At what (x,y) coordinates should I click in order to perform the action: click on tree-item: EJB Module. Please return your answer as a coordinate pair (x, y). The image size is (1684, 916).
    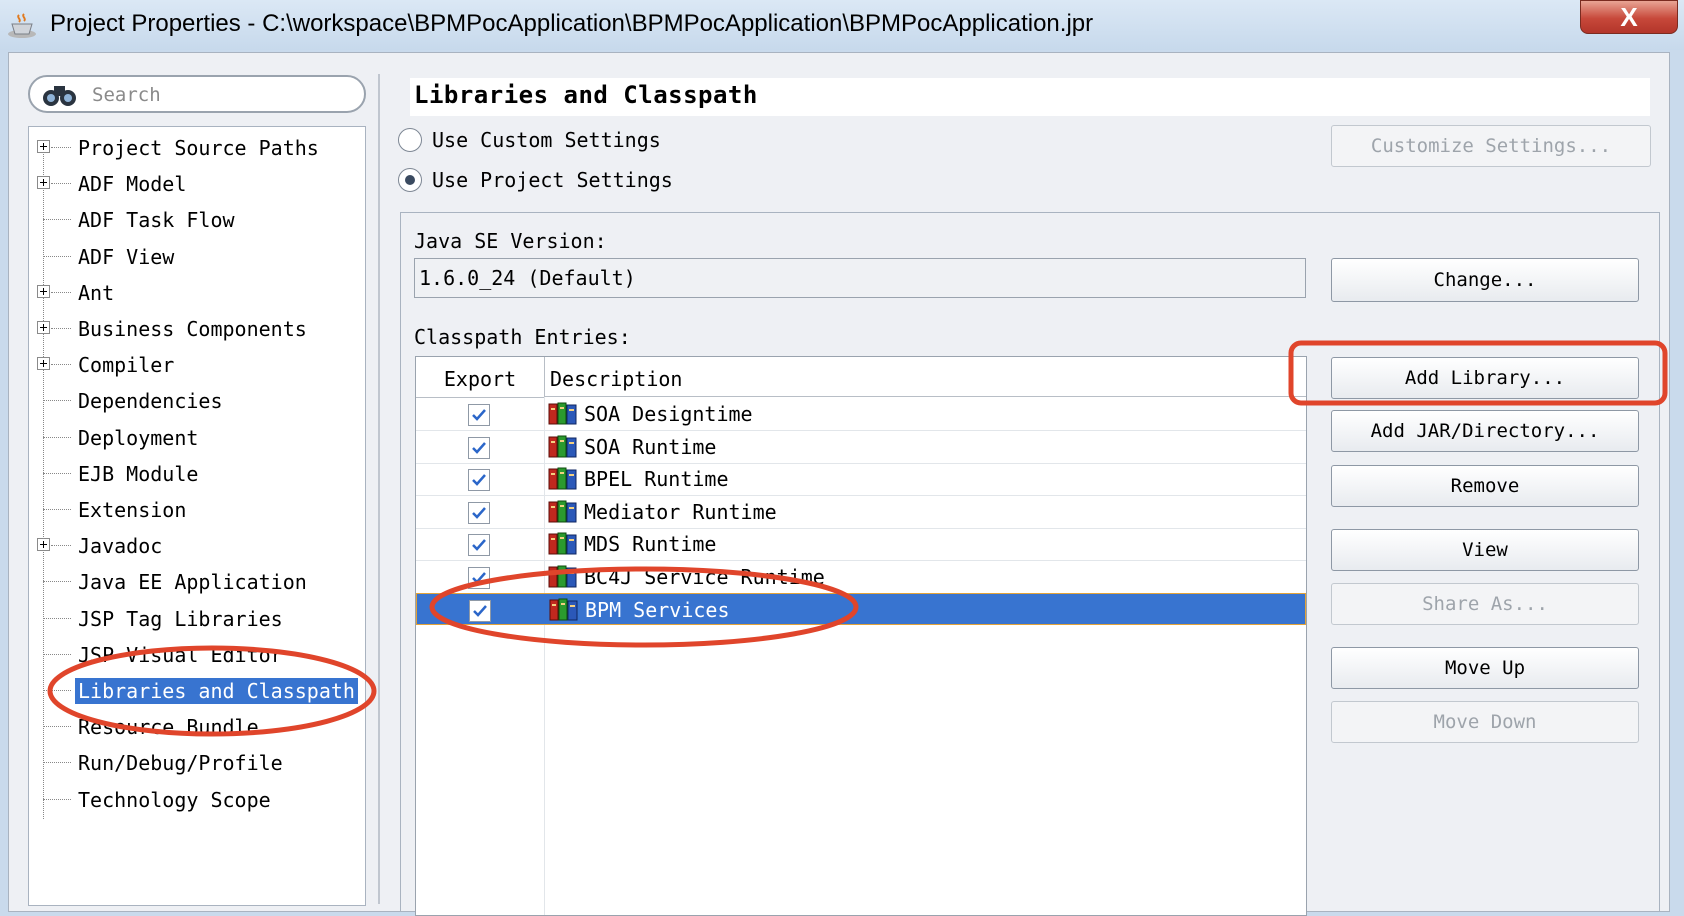
    Looking at the image, I should click on (194, 474).